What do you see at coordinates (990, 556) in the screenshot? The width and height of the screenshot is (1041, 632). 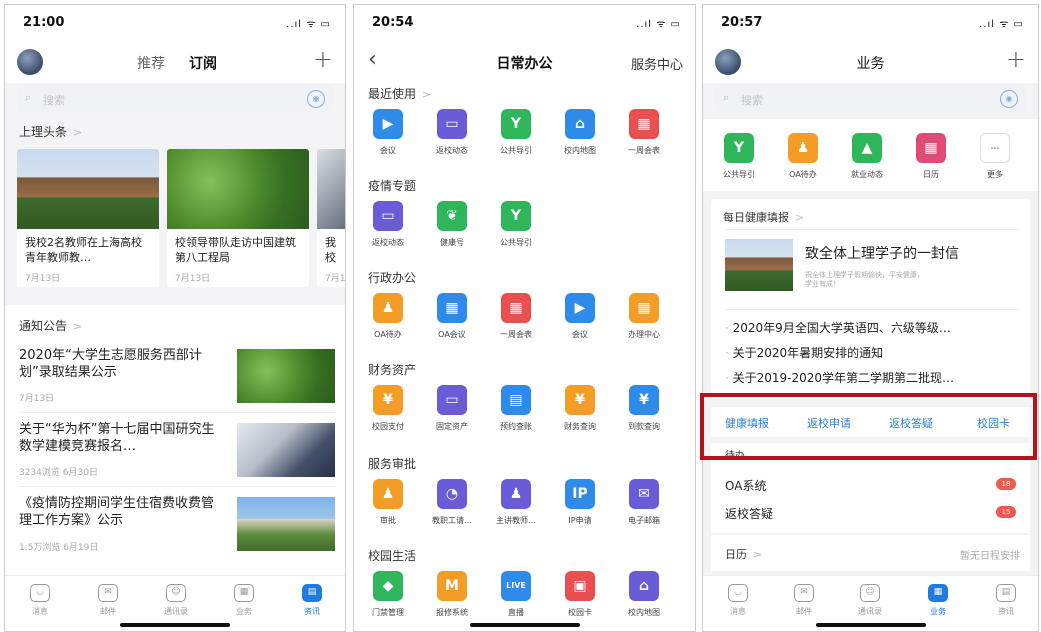 I see `calendar-empty: 暂无日程安排` at bounding box center [990, 556].